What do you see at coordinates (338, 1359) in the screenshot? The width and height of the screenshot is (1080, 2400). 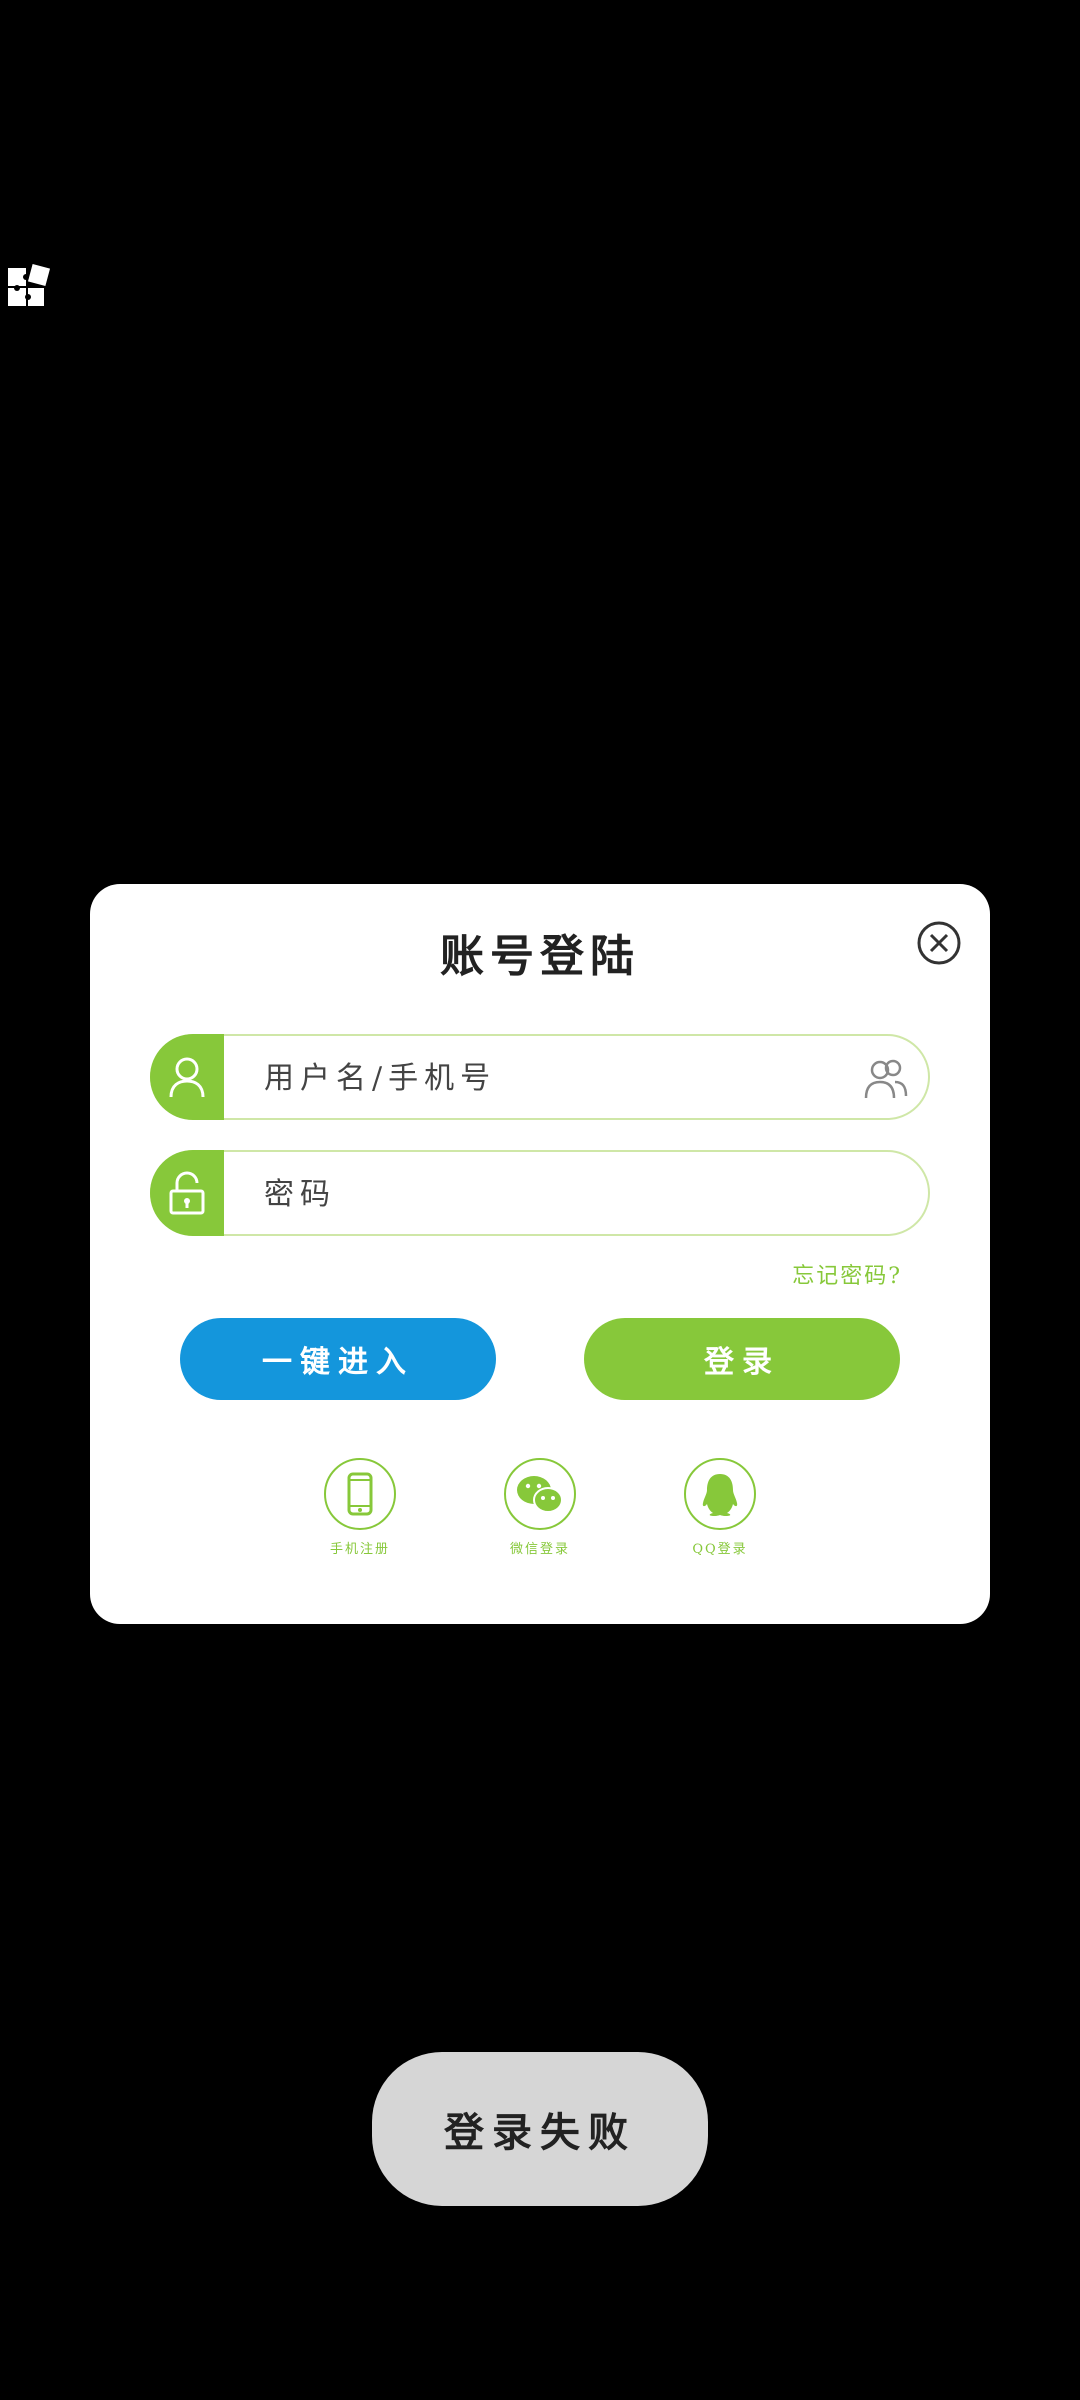 I see `quick-enter-button: 一键进入` at bounding box center [338, 1359].